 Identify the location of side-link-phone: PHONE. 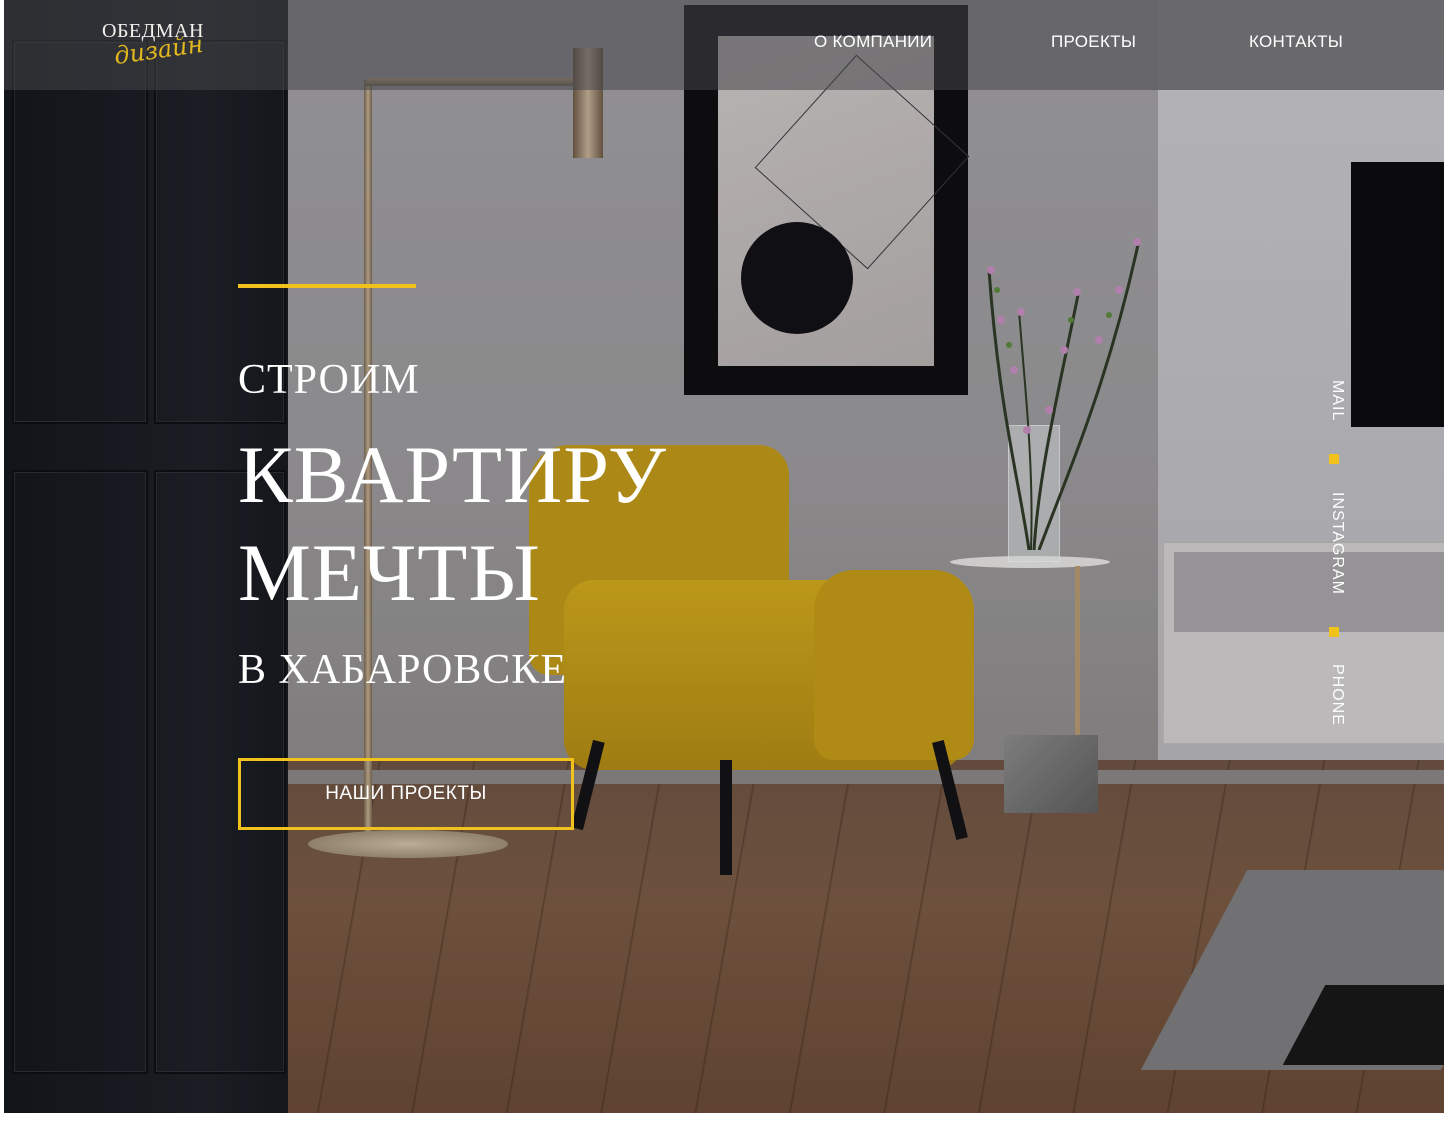
(1334, 695).